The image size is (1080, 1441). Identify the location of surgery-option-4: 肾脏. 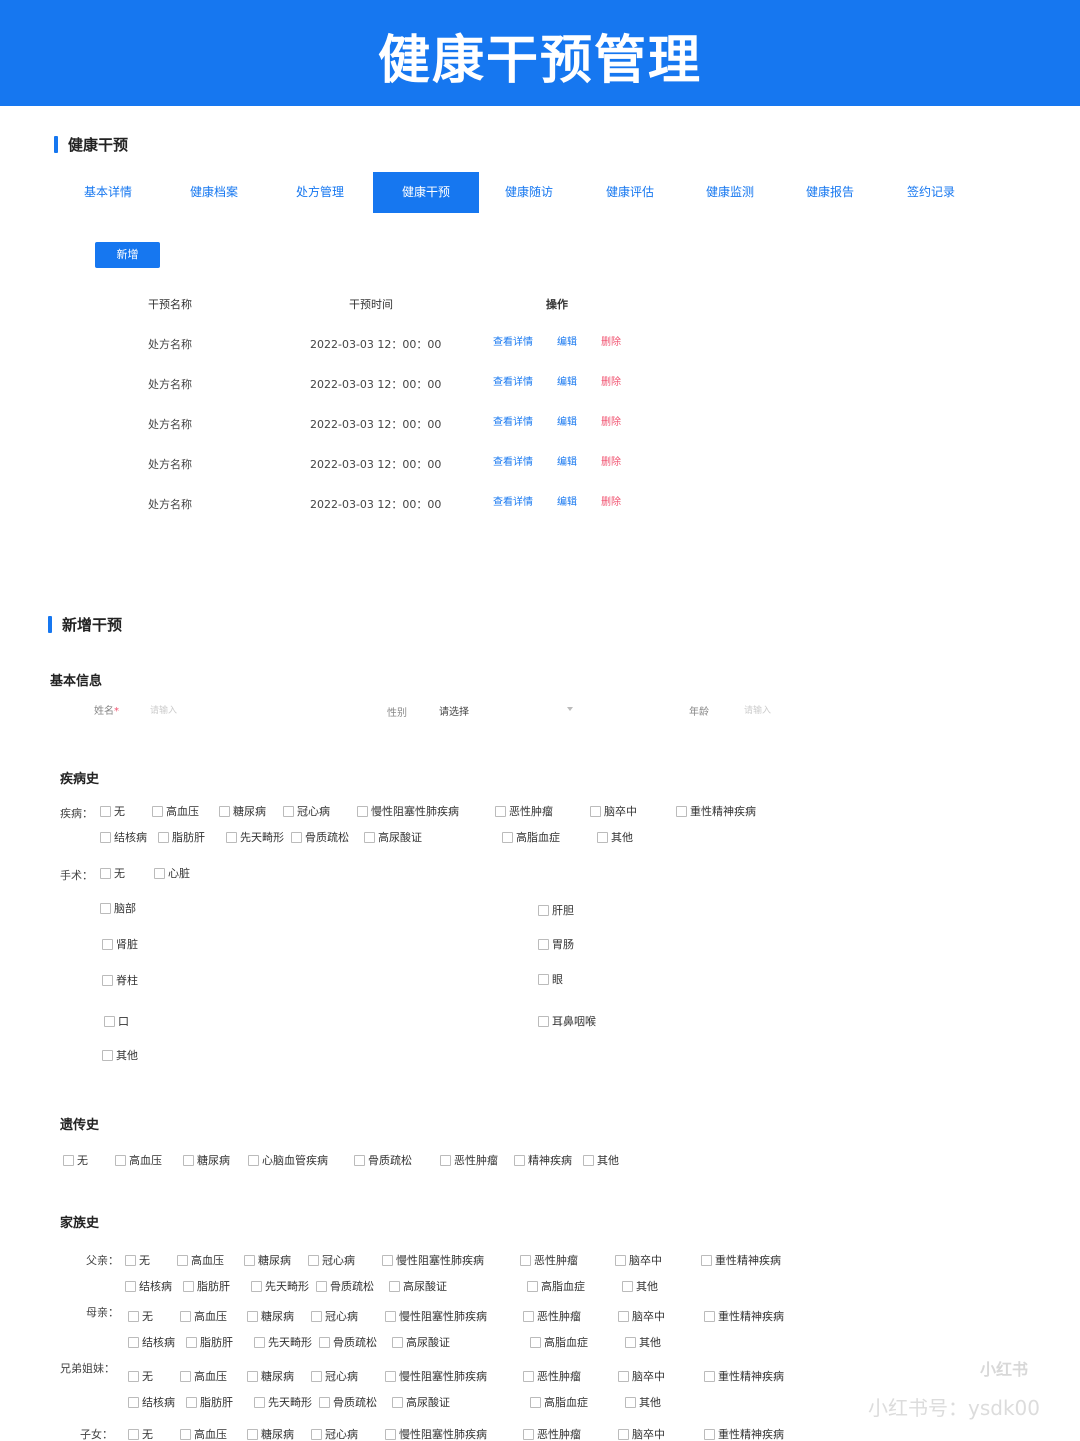
(120, 944).